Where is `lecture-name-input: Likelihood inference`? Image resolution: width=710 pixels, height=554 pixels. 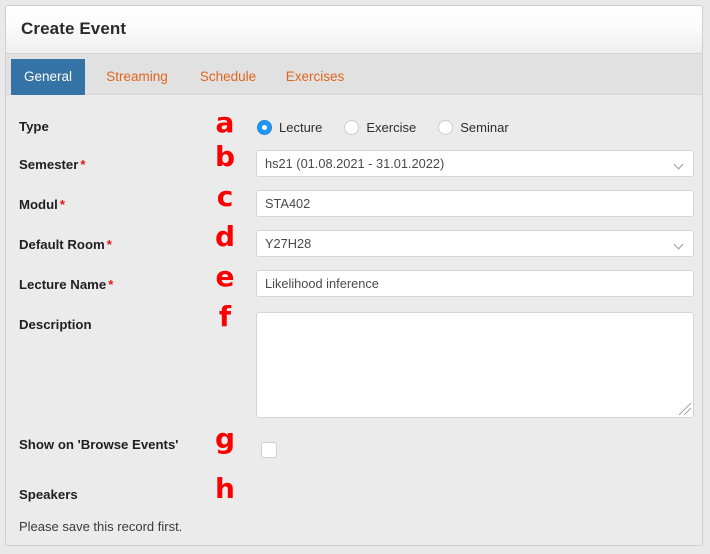
lecture-name-input: Likelihood inference is located at coordinates (475, 283).